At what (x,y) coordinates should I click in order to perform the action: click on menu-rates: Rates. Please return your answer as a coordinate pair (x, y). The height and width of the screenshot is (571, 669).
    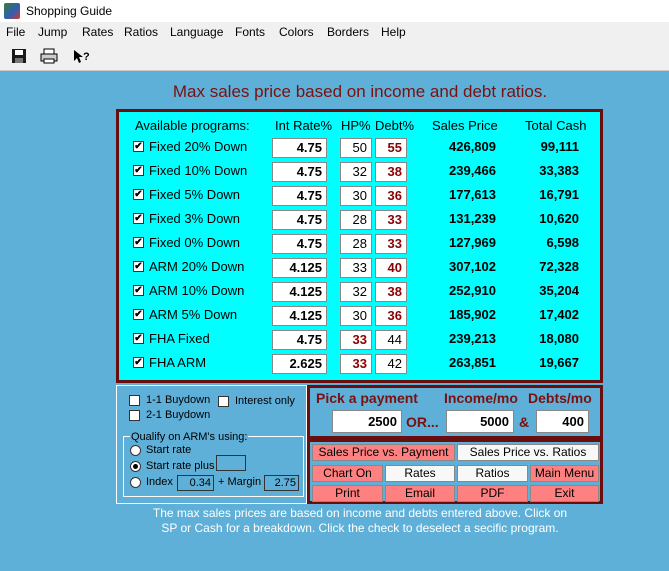
    Looking at the image, I should click on (97, 32).